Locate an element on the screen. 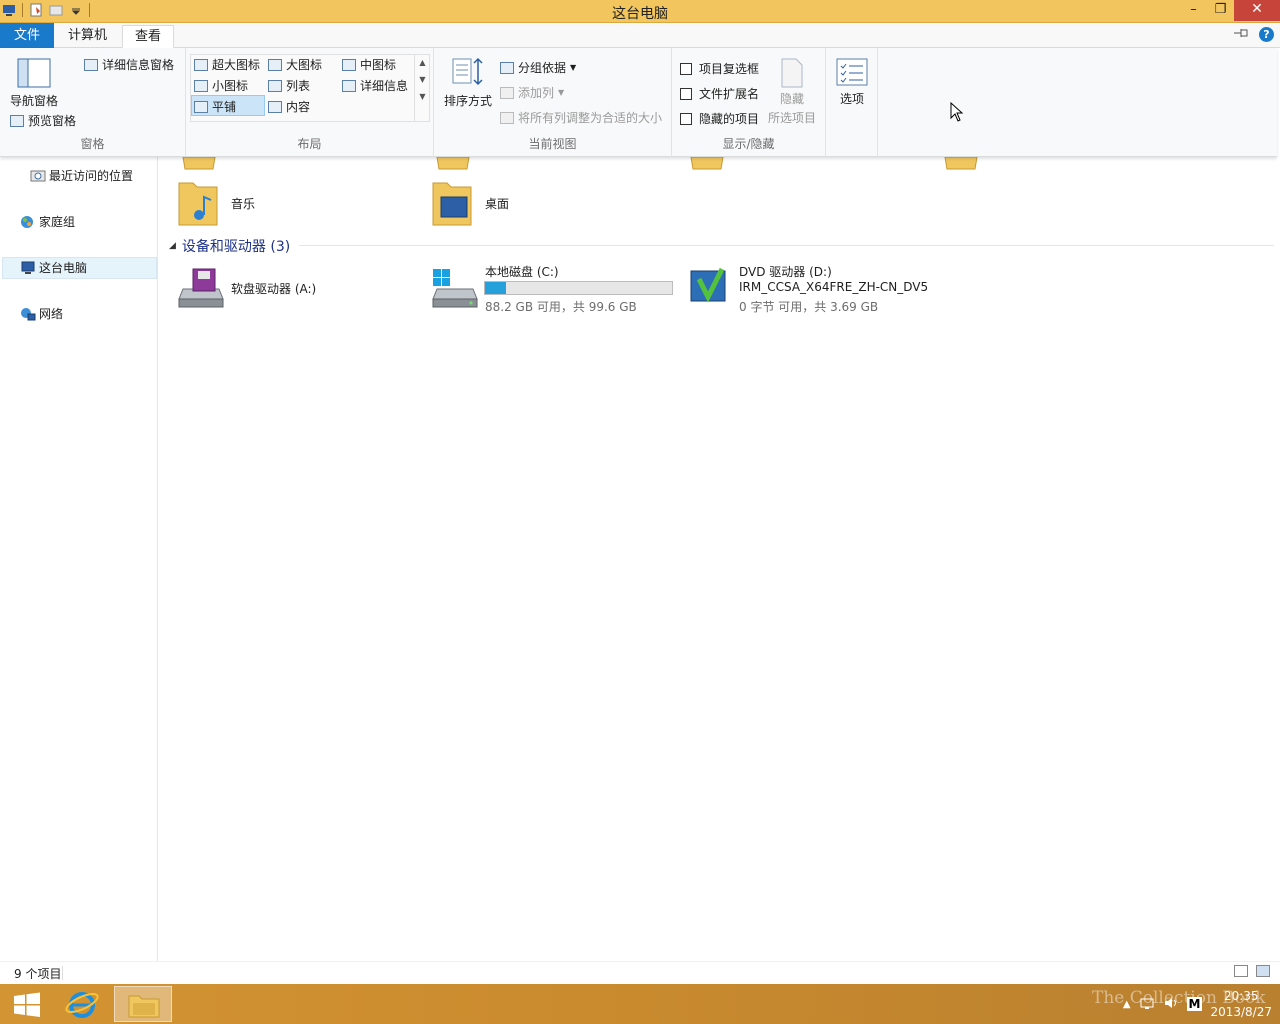 The width and height of the screenshot is (1280, 1024). size-columns-icon is located at coordinates (507, 117).